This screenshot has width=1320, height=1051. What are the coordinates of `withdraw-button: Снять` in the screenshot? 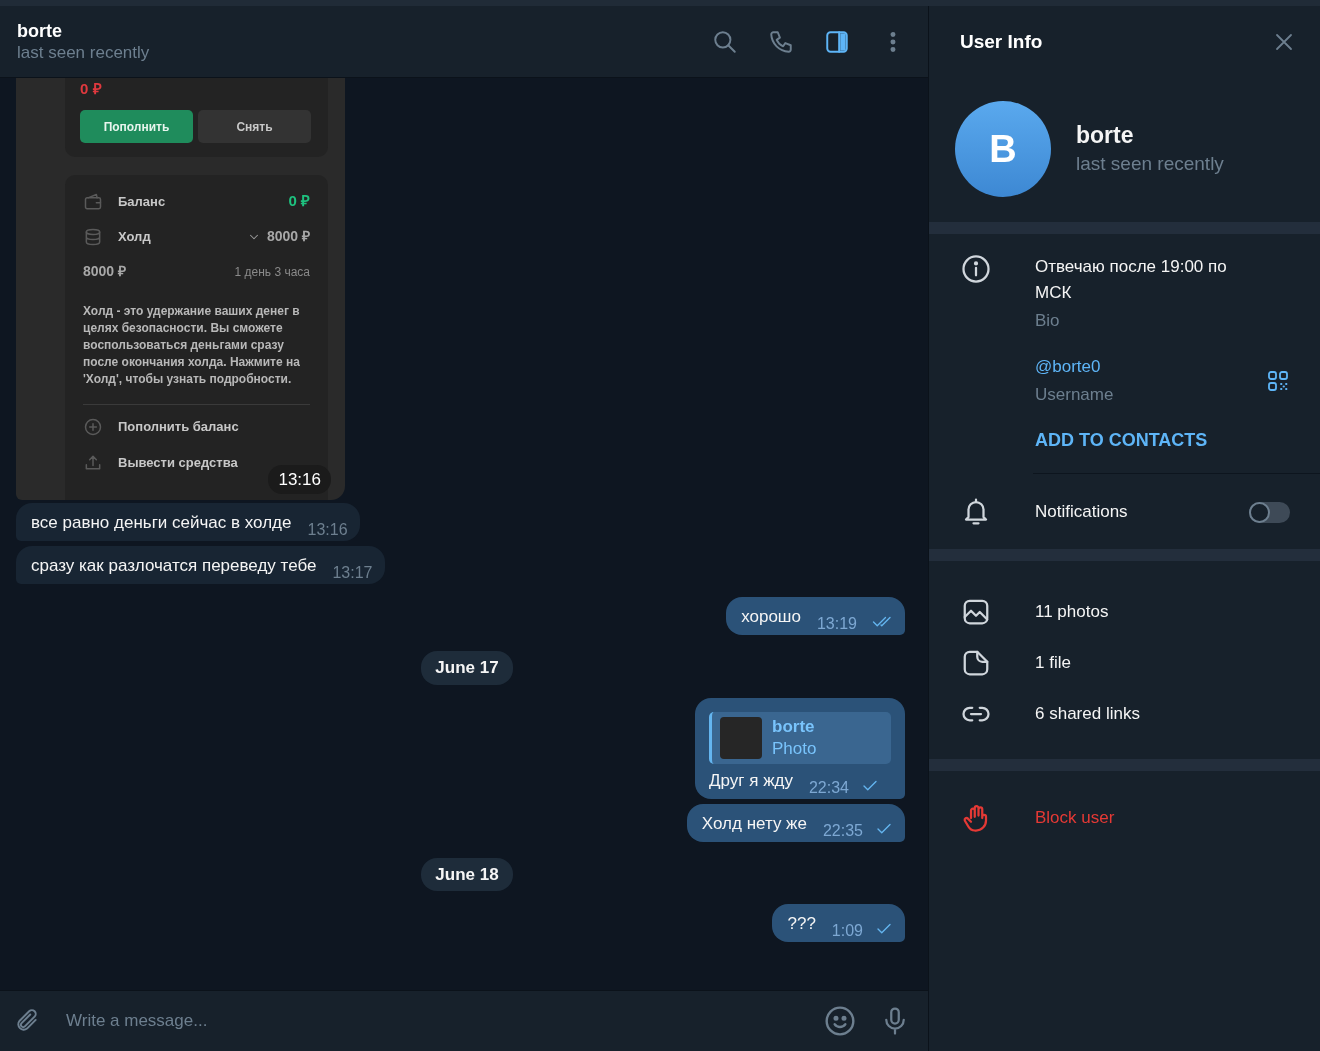 It's located at (254, 126).